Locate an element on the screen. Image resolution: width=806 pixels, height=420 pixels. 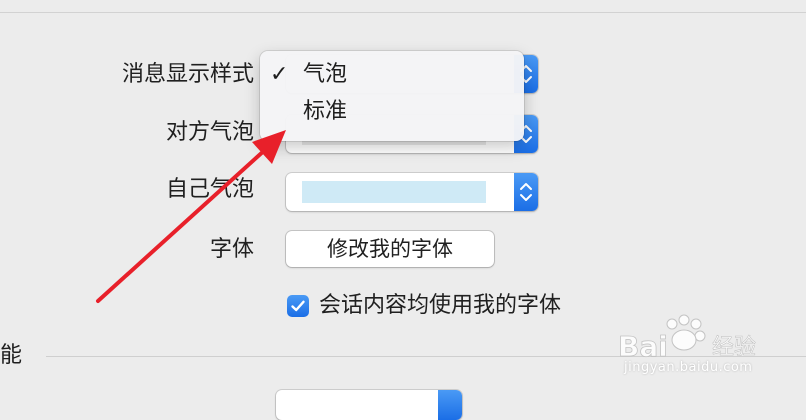
svg-text: 经验 is located at coordinates (734, 347).